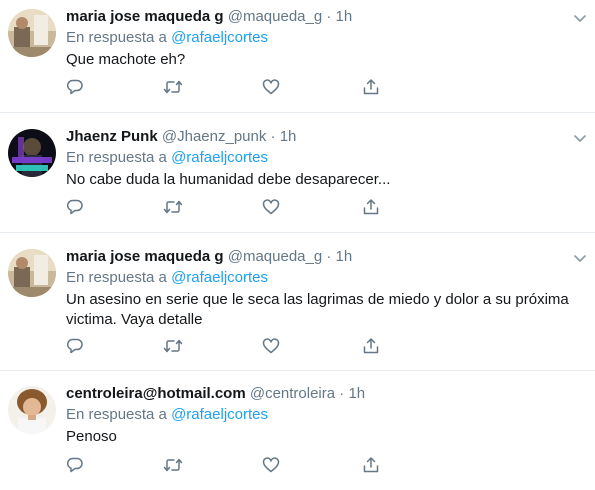 Image resolution: width=595 pixels, height=490 pixels. I want to click on user-handle: @Jhaenz_punk, so click(214, 136).